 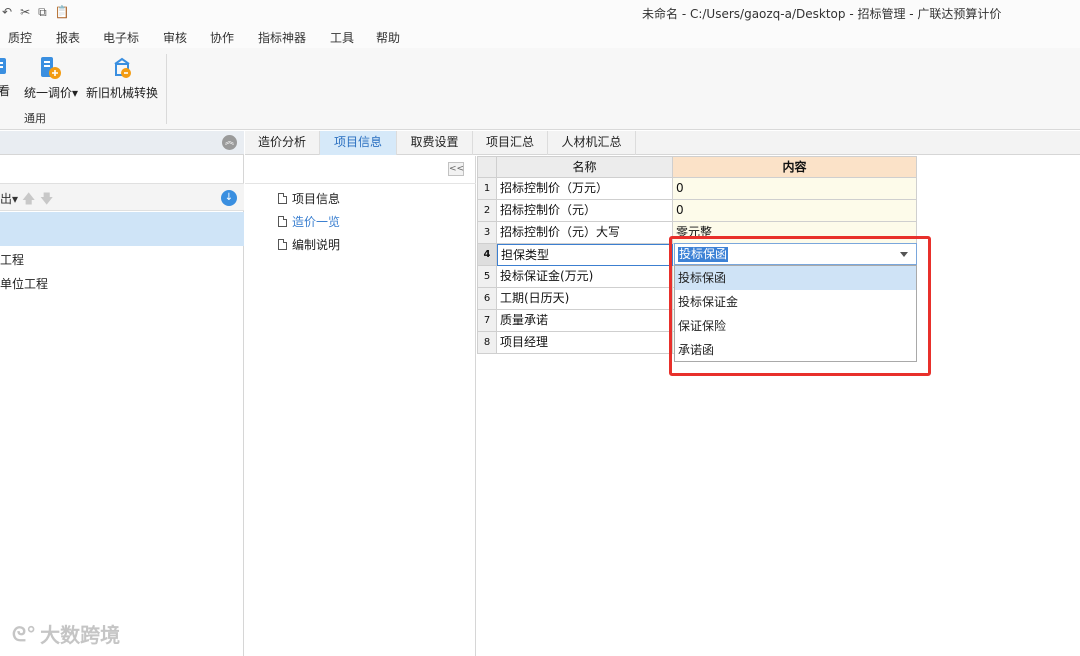 I want to click on collapse-up-icon: ︽, so click(x=229, y=142).